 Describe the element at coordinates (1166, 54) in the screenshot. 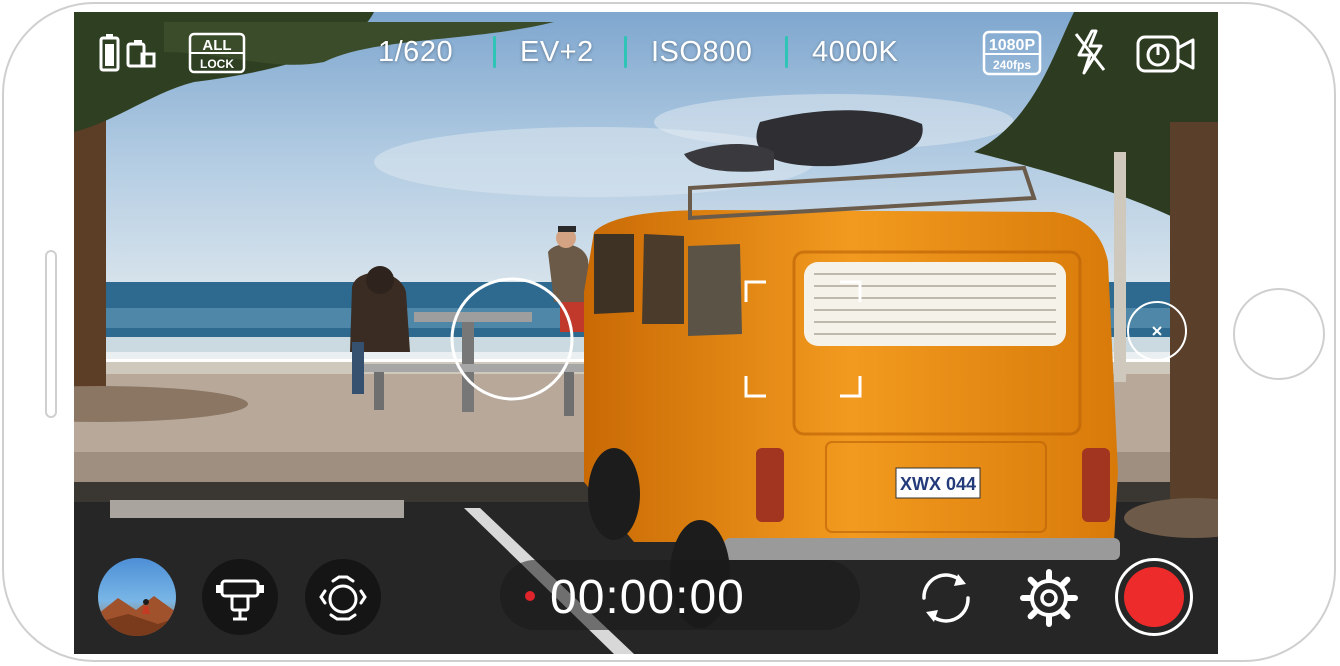

I see `self-timer-icon` at that location.